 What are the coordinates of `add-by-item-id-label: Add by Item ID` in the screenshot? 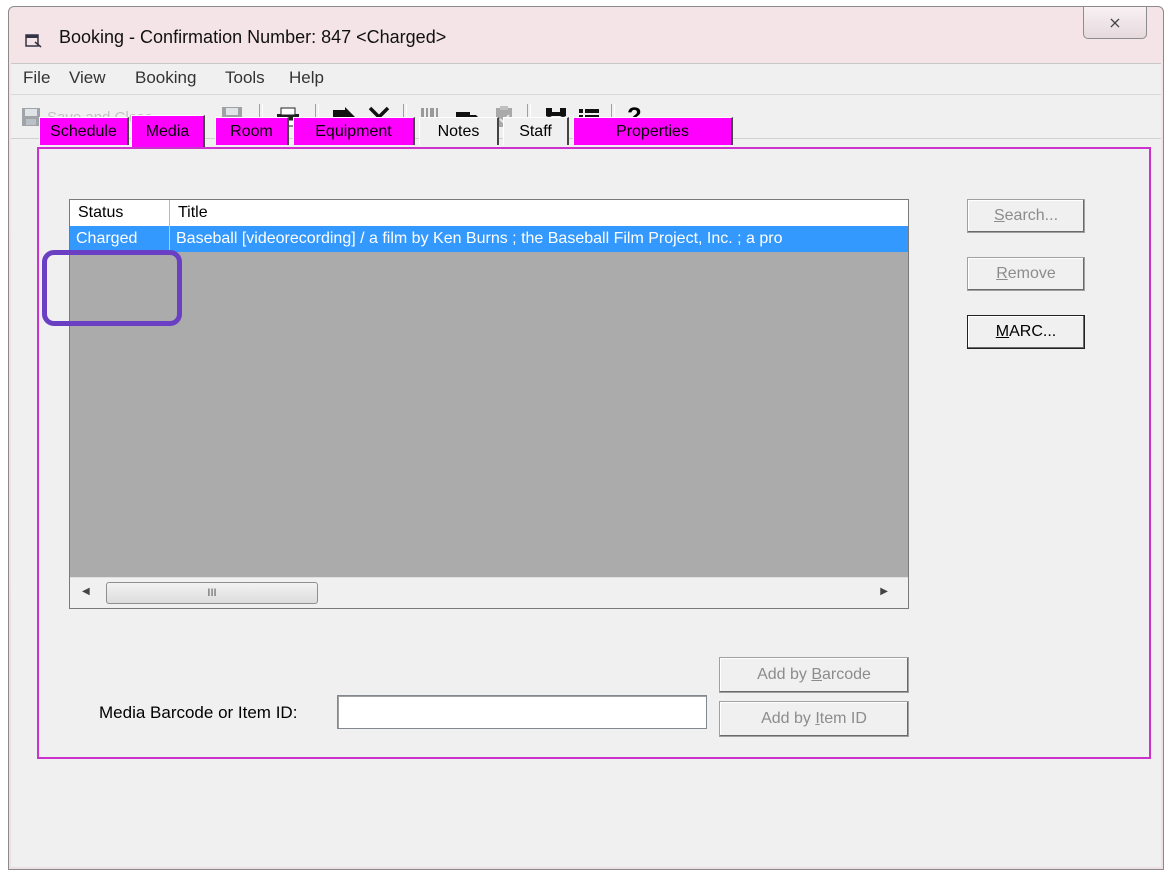 It's located at (814, 718).